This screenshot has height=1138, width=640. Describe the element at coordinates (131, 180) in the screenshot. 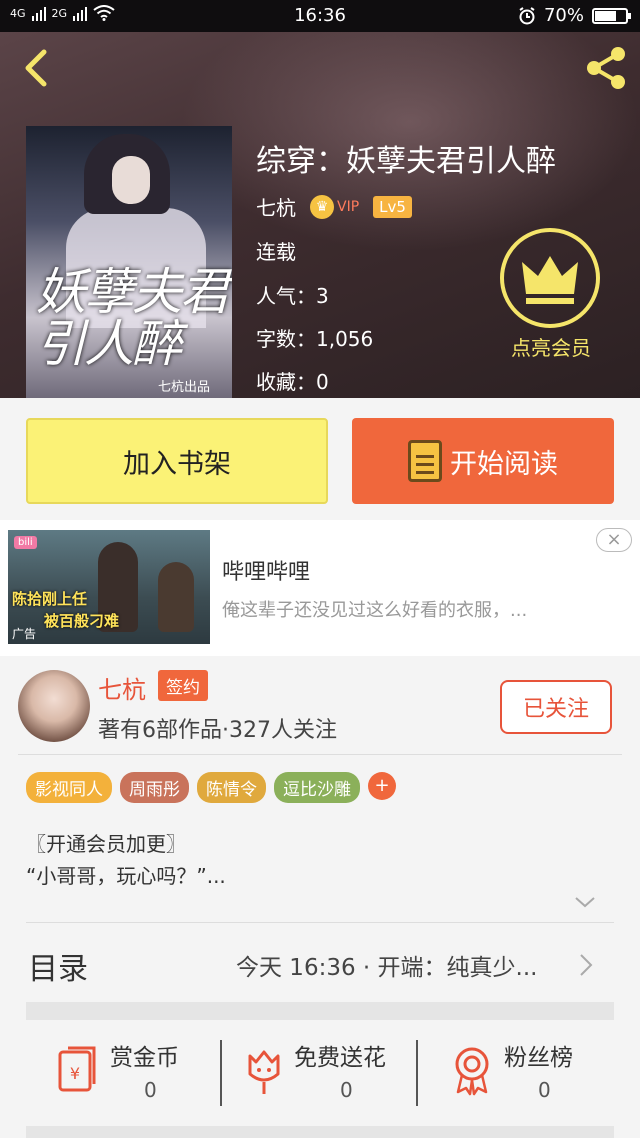

I see `cover-figure-face` at that location.